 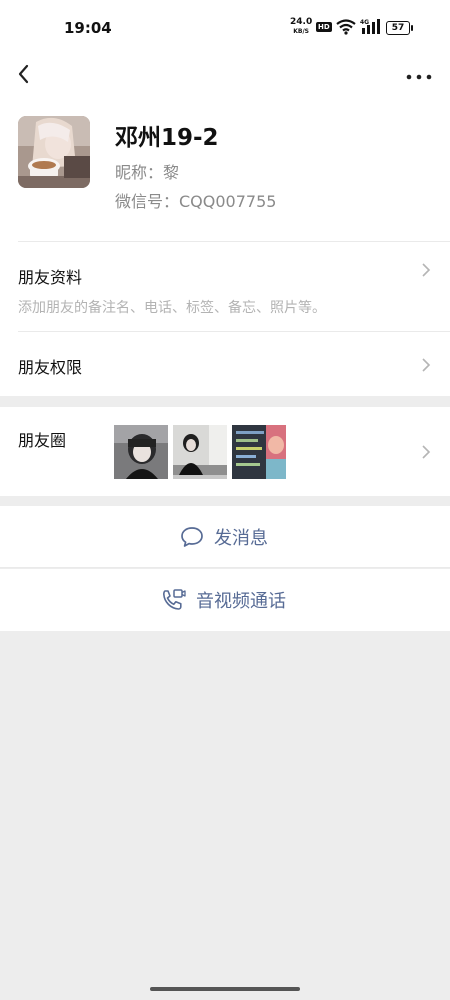 I want to click on video-call-button: 音视频通话, so click(x=225, y=600).